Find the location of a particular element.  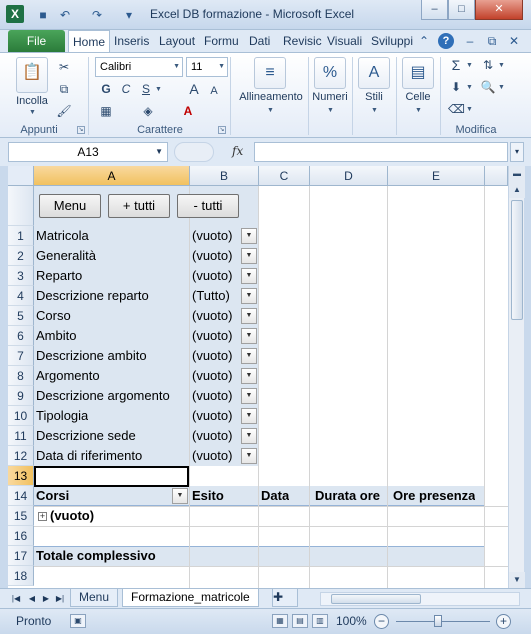

tab-view: Visuali is located at coordinates (344, 41).